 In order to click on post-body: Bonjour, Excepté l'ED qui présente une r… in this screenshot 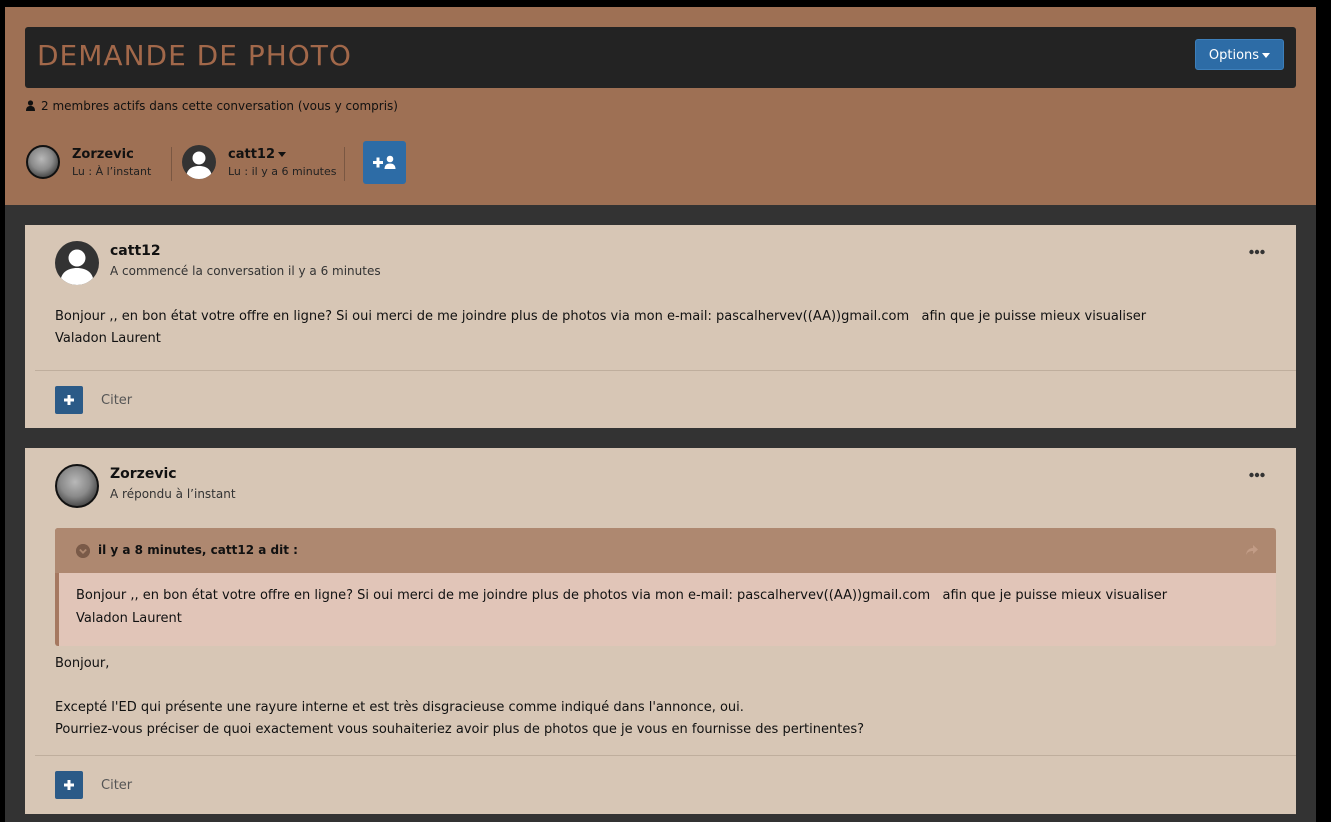, I will do `click(460, 696)`.